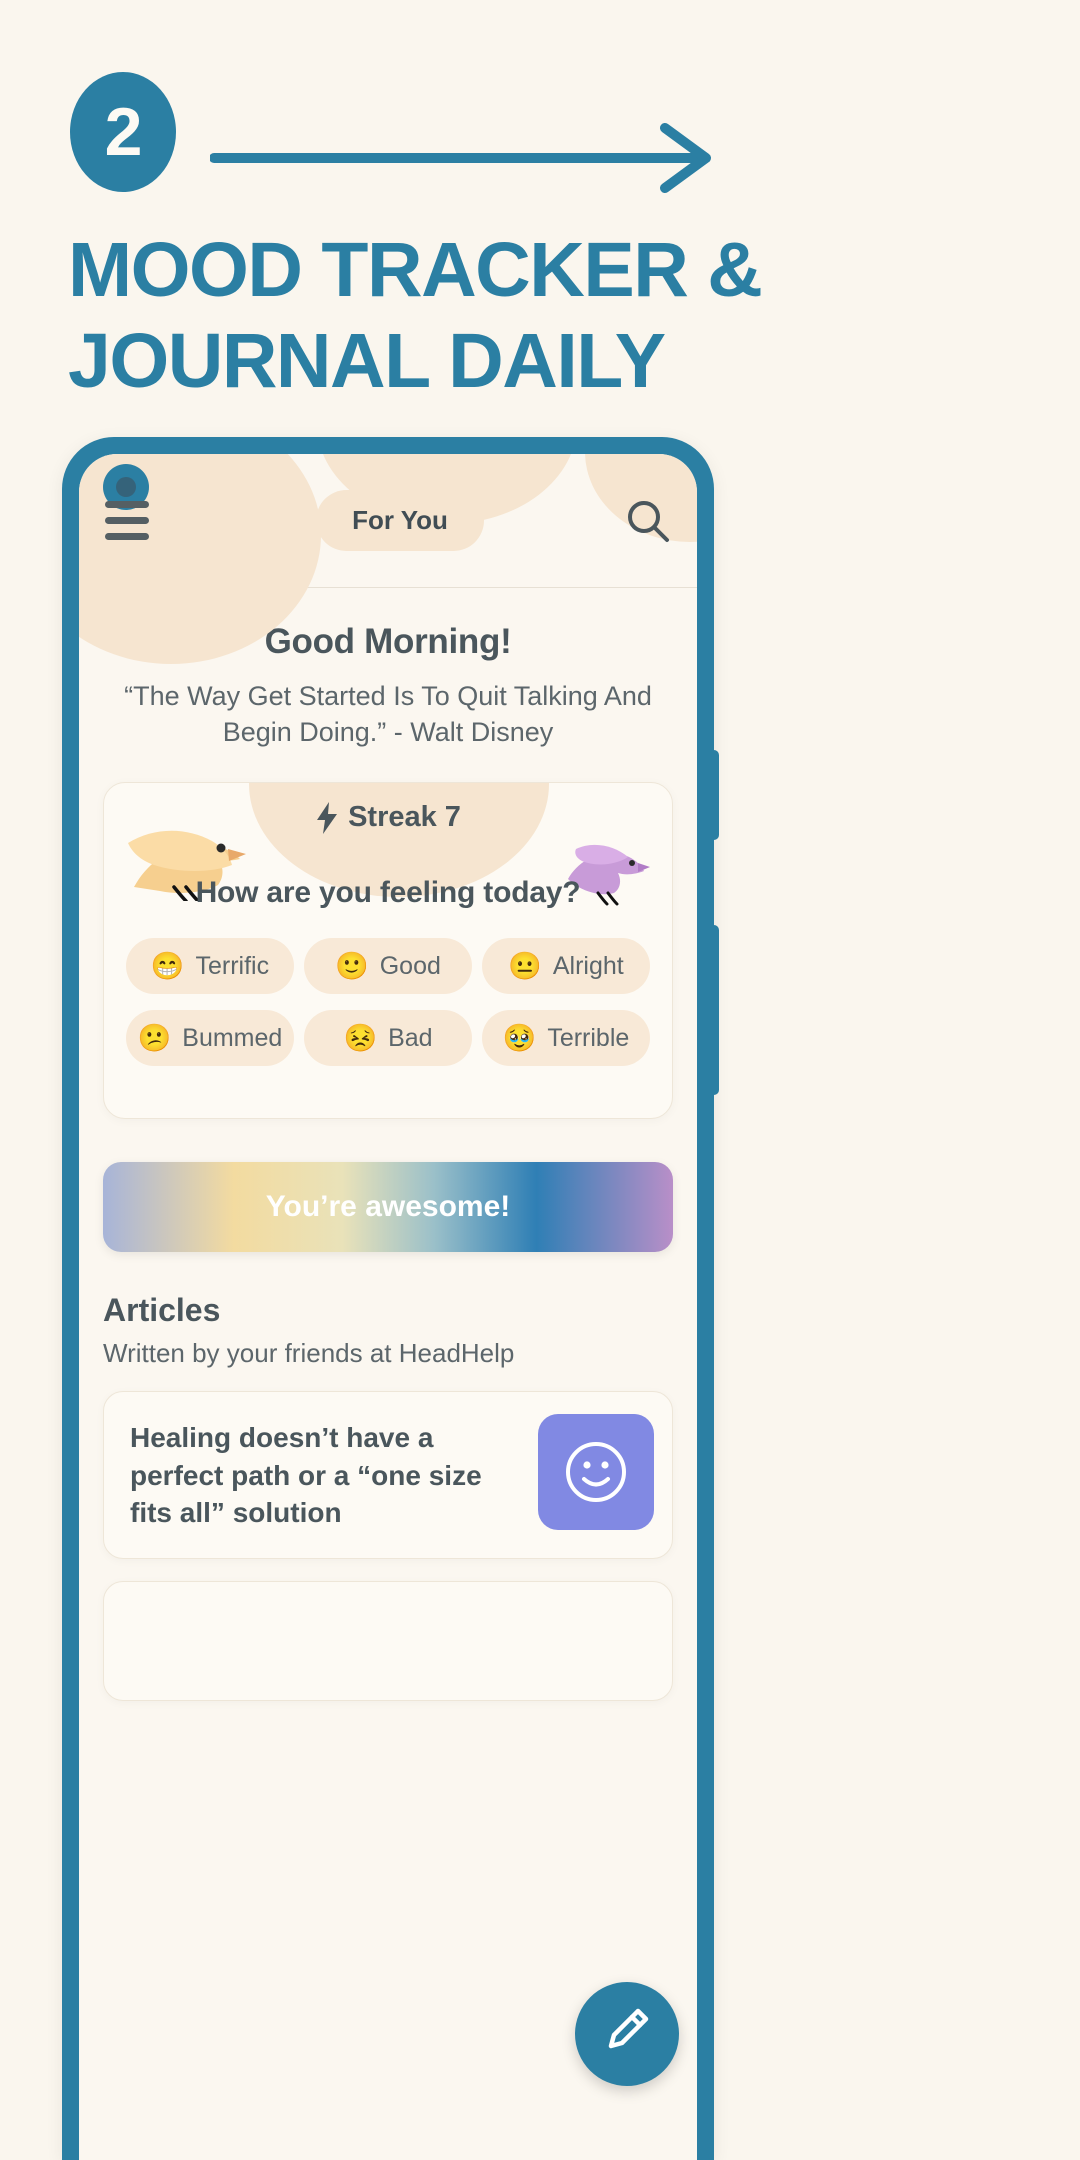 This screenshot has height=2160, width=1080. I want to click on app-bar: For You, so click(388, 520).